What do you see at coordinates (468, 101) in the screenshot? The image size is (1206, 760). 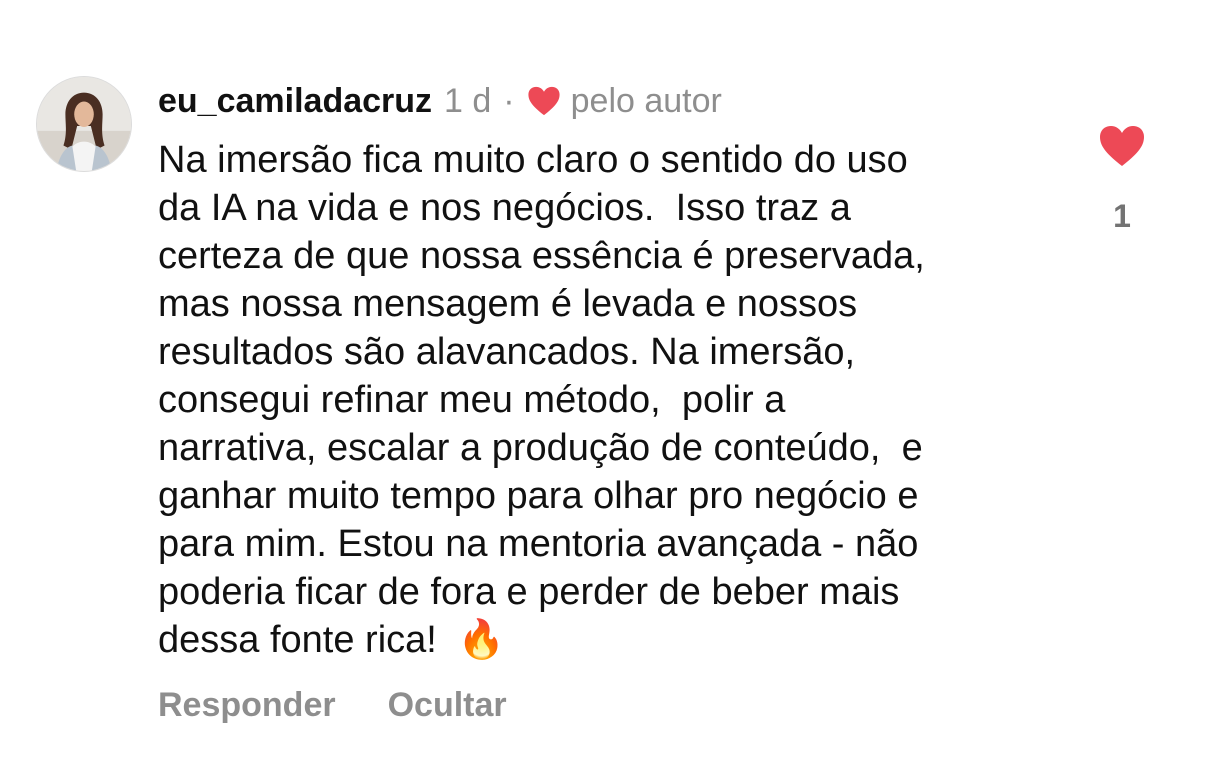 I see `comment-time: 1 d` at bounding box center [468, 101].